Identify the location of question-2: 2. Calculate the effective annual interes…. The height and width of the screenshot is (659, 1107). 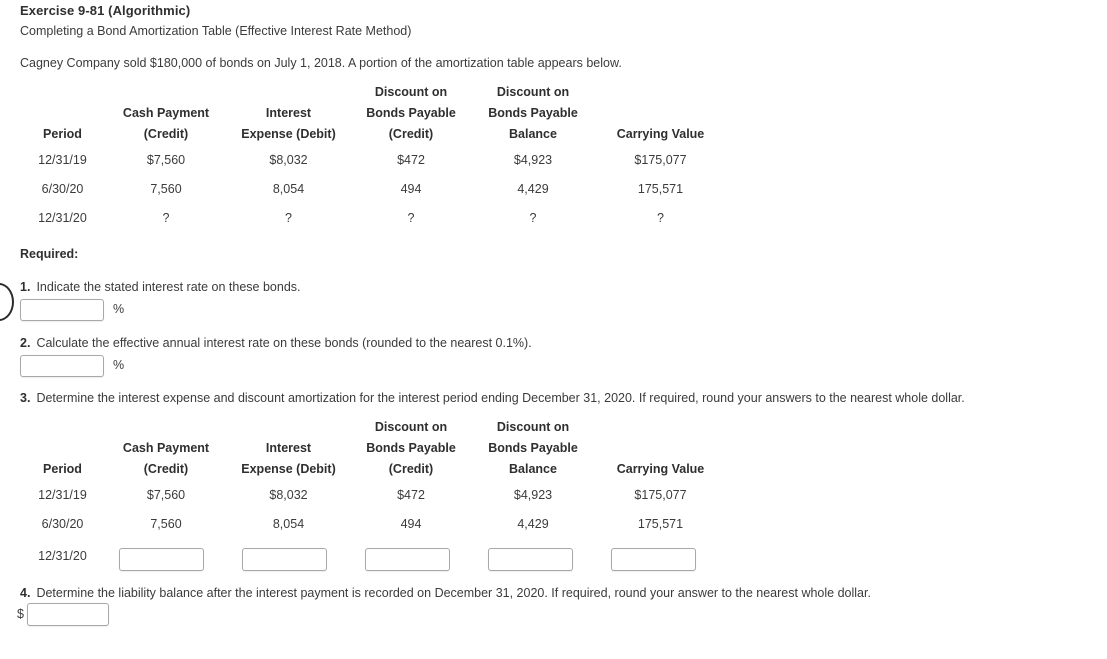
(276, 343).